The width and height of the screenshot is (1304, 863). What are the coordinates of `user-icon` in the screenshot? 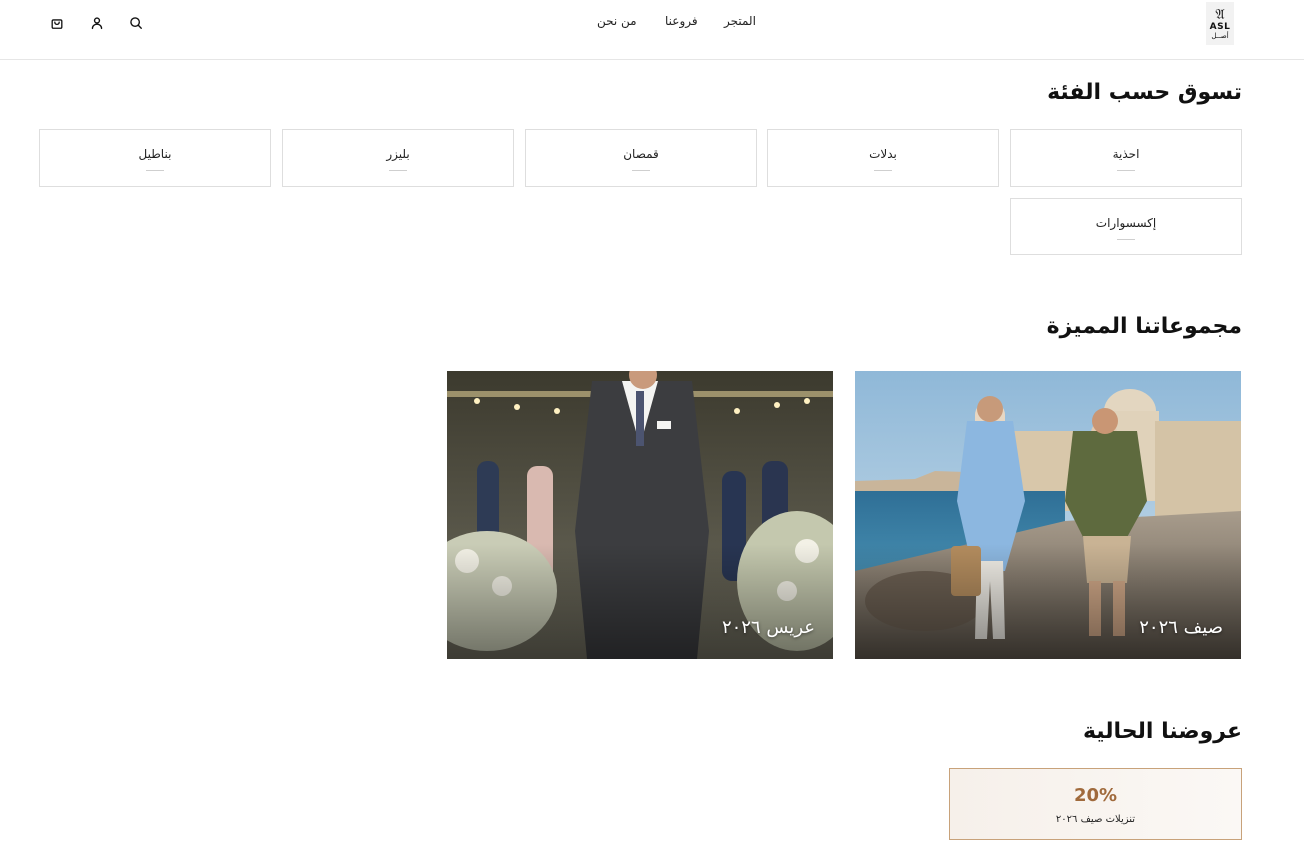 It's located at (97, 23).